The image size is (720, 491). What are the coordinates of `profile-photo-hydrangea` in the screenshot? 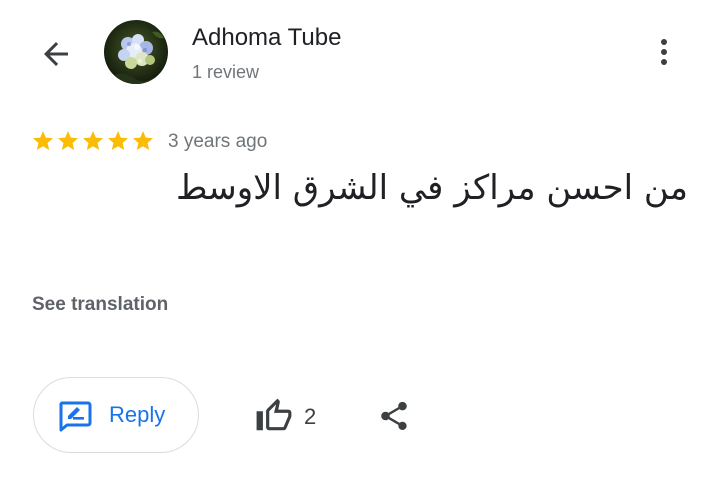 It's located at (136, 52).